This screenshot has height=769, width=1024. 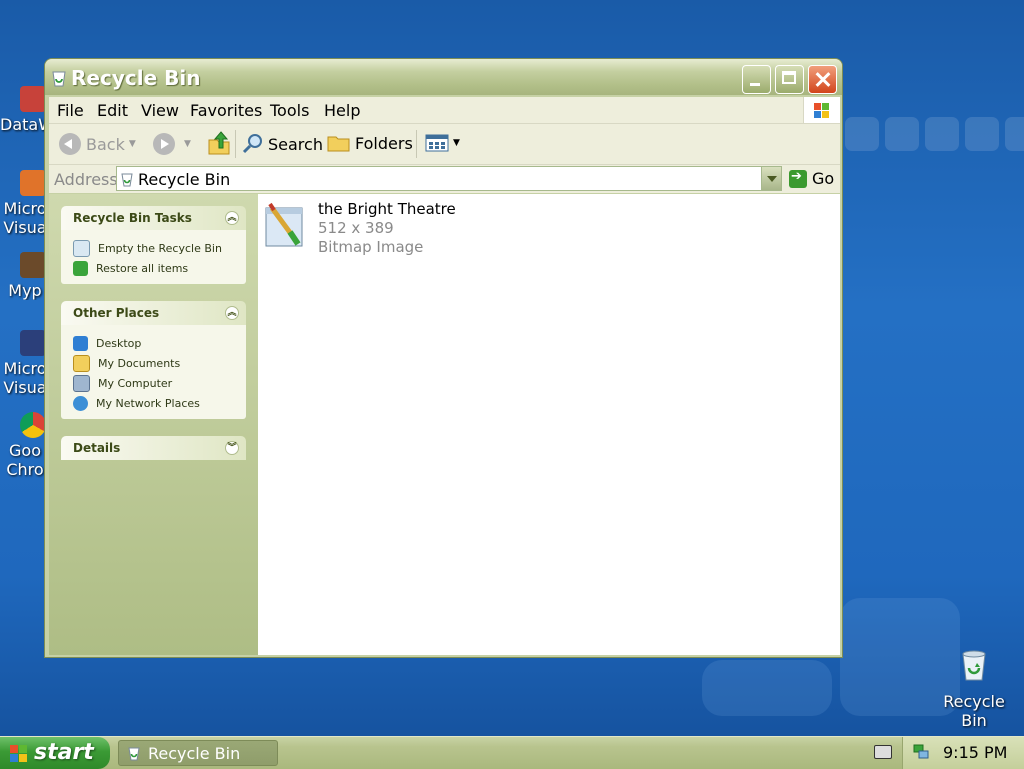 I want to click on network-icon, so click(x=921, y=752).